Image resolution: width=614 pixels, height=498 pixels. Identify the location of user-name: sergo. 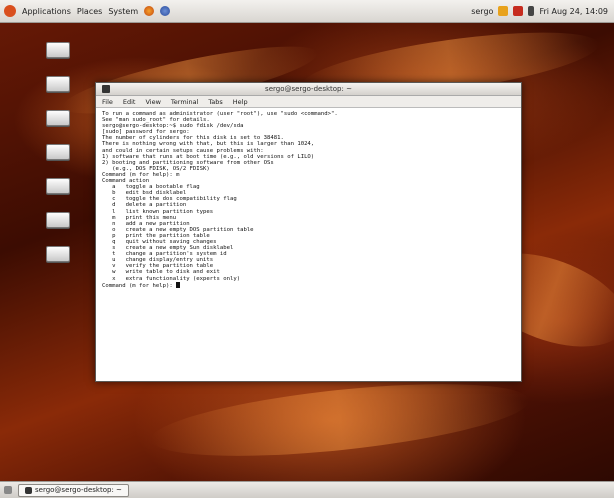
(482, 11).